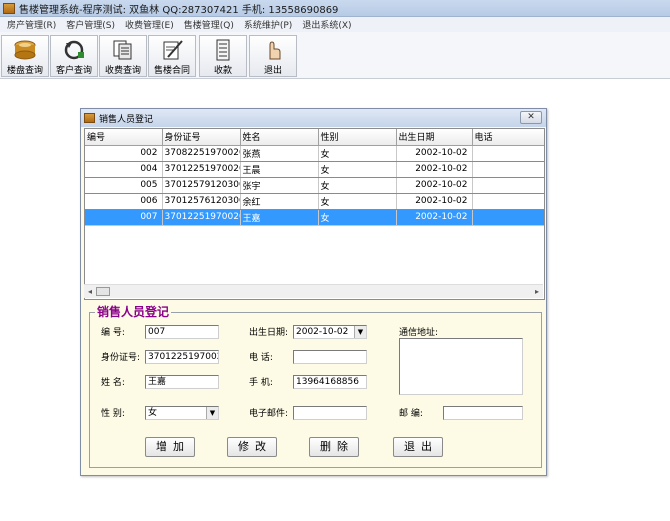 Image resolution: width=670 pixels, height=521 pixels. Describe the element at coordinates (537, 292) in the screenshot. I see `scroll-right-icon: ▸` at that location.